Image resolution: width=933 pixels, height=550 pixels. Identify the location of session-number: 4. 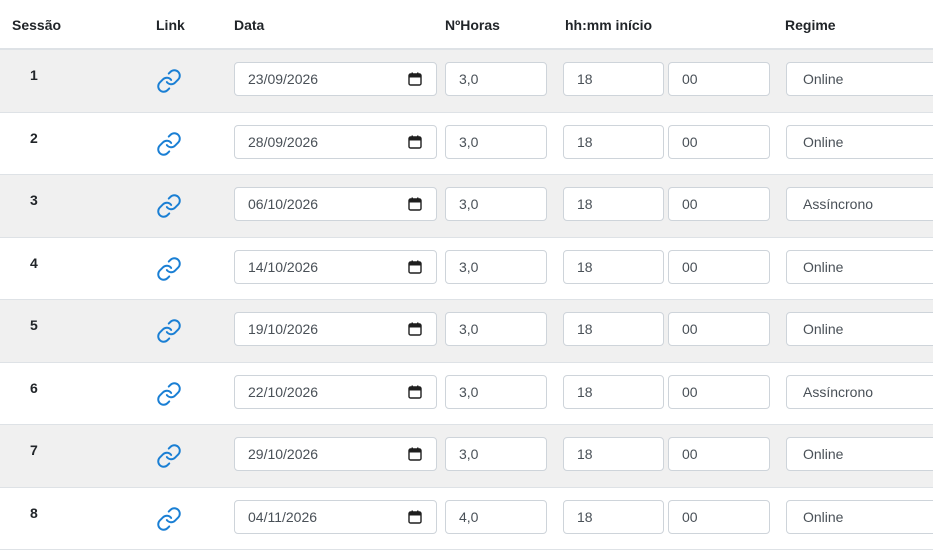
(34, 262).